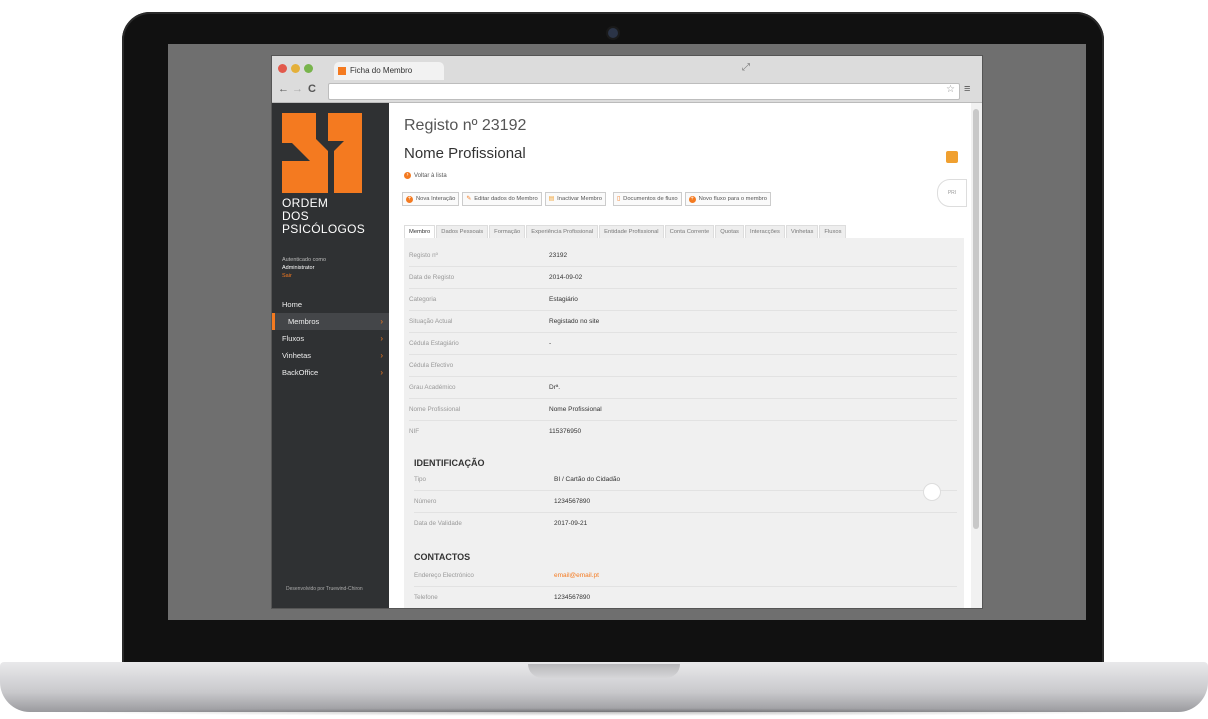 This screenshot has width=1208, height=719. Describe the element at coordinates (462, 232) in the screenshot. I see `tab-dados-pessoais: Dados Pessoais` at that location.